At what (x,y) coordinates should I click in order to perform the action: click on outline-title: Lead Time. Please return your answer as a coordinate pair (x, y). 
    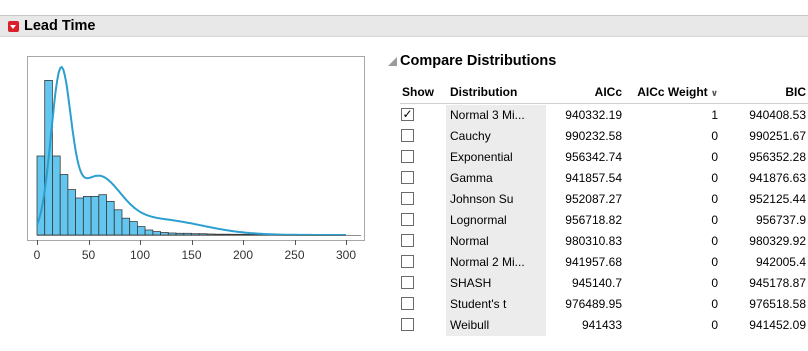
    Looking at the image, I should click on (60, 26).